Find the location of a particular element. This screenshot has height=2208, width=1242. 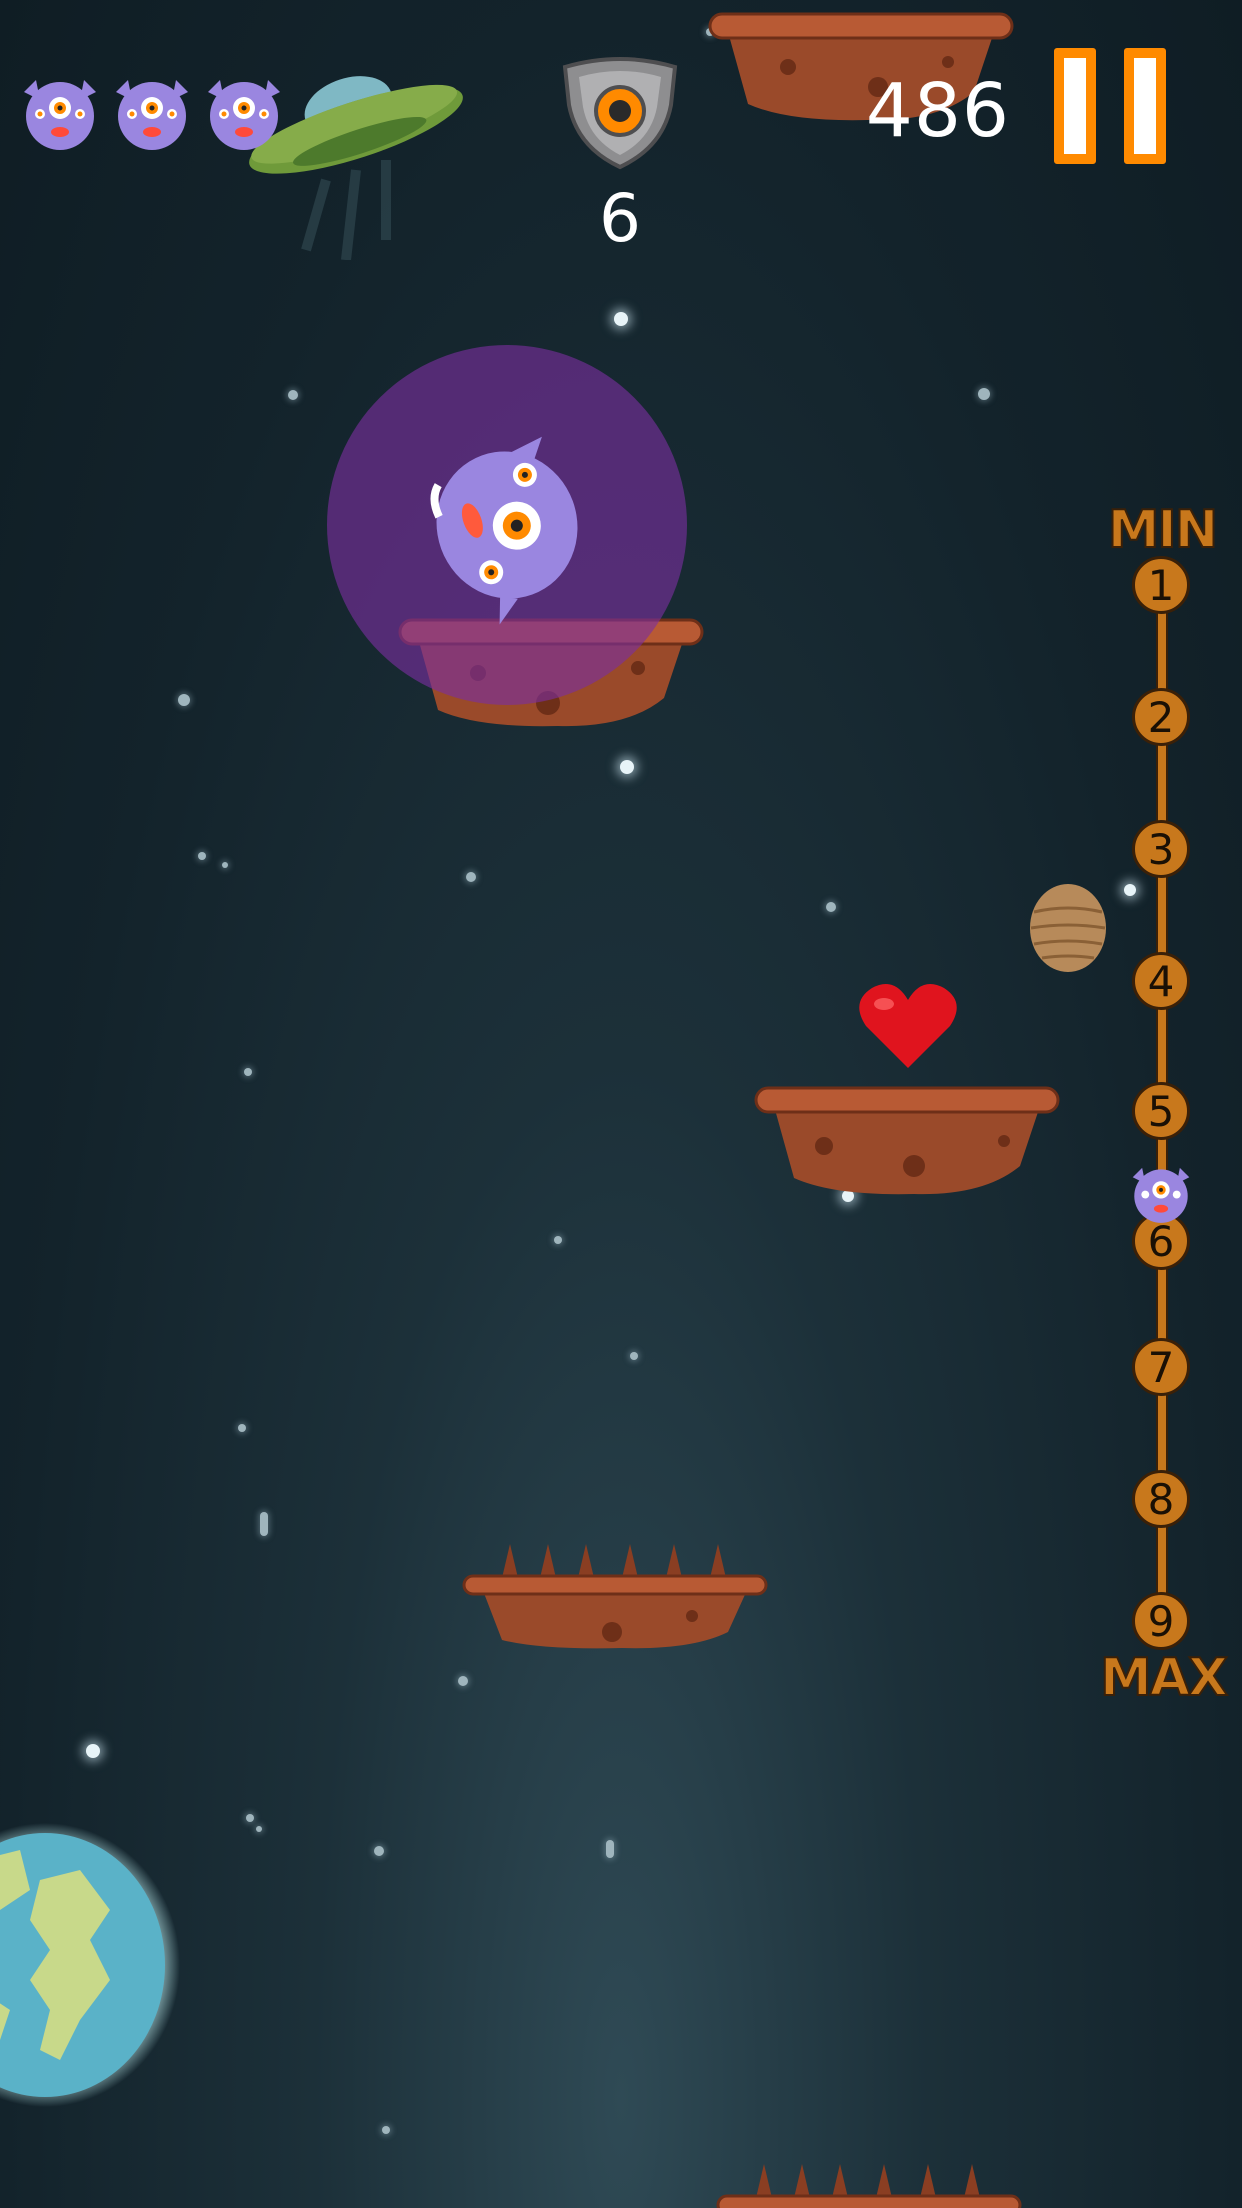

lives-indicator is located at coordinates (152, 112).